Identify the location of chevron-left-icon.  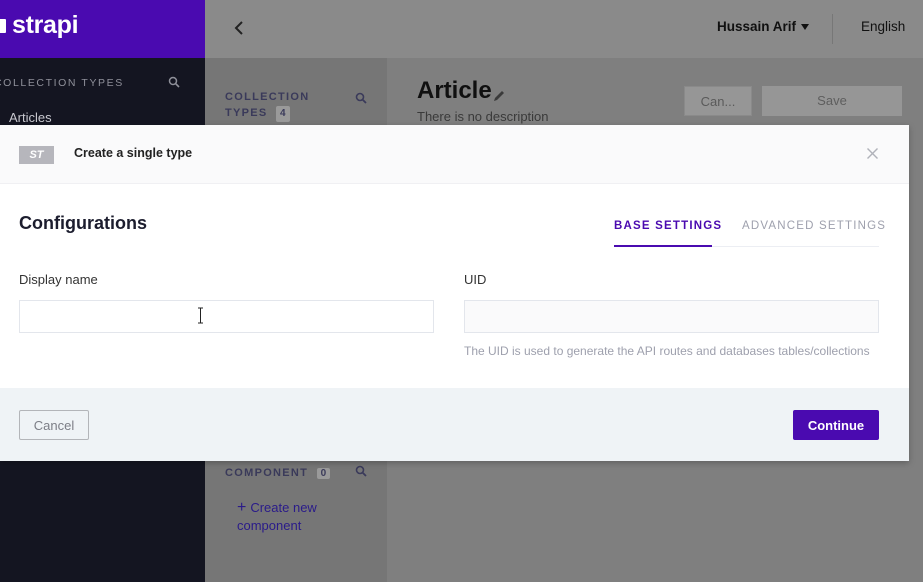
(239, 28).